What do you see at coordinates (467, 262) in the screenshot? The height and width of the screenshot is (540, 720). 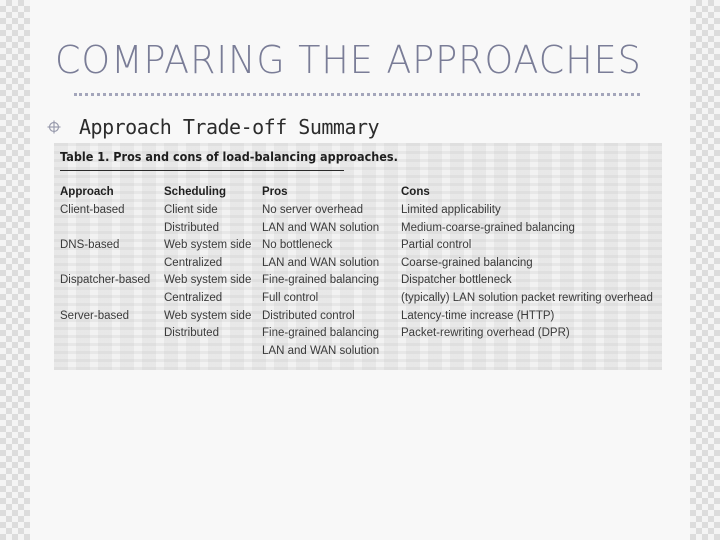 I see `table-cell-cons: Coarse-grained balancing` at bounding box center [467, 262].